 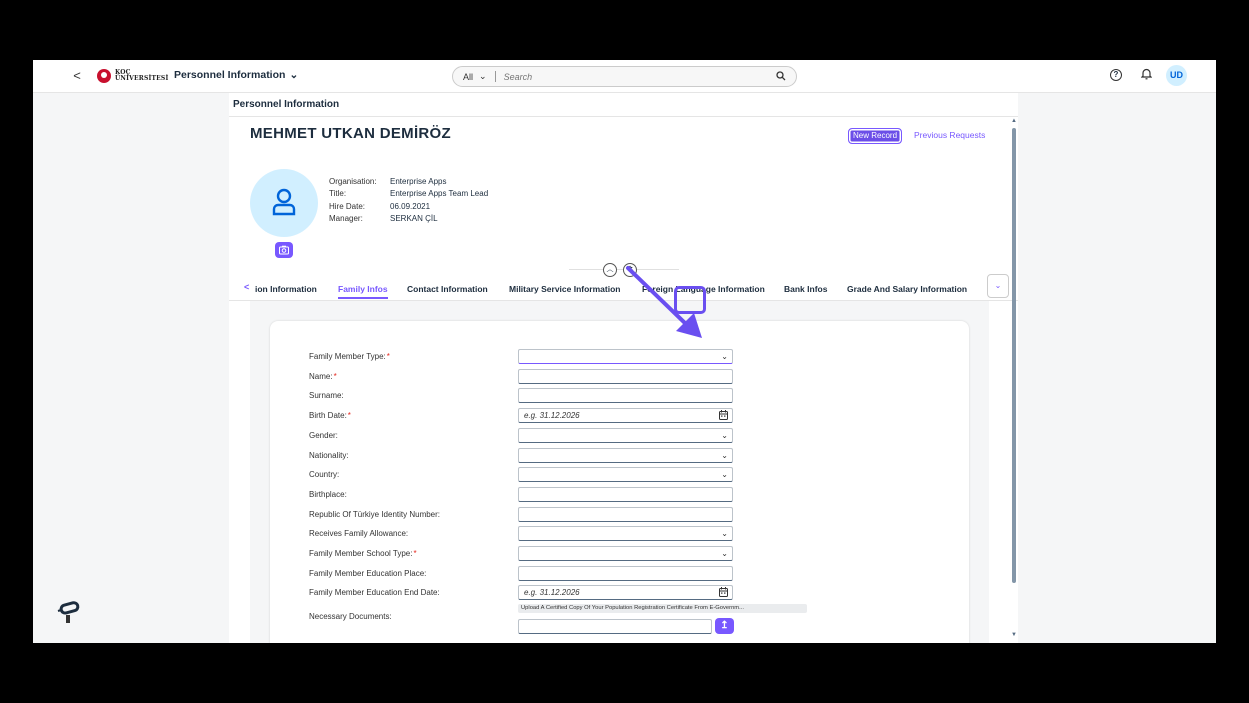 I want to click on receives-family-allowance-select: ⌄, so click(x=625, y=534).